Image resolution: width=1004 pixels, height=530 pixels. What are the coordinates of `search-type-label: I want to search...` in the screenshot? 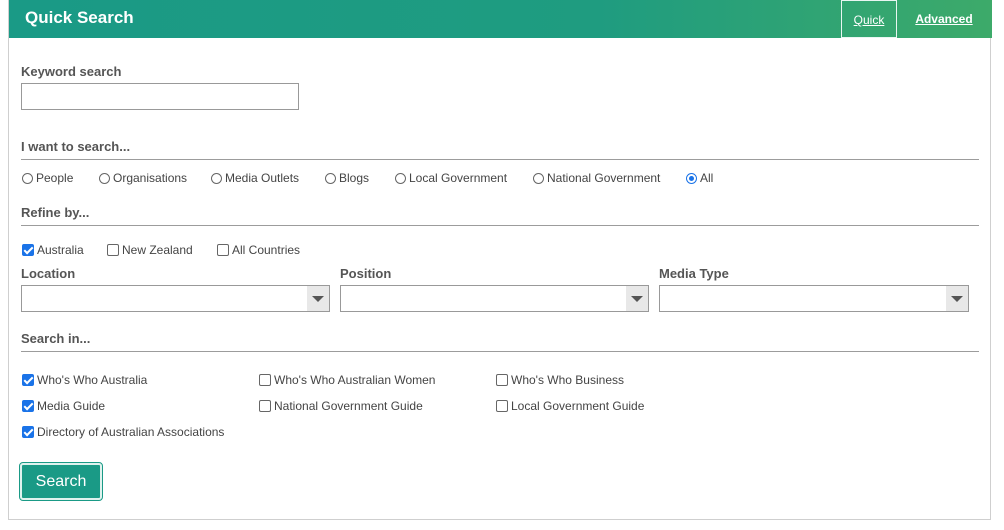 It's located at (76, 146).